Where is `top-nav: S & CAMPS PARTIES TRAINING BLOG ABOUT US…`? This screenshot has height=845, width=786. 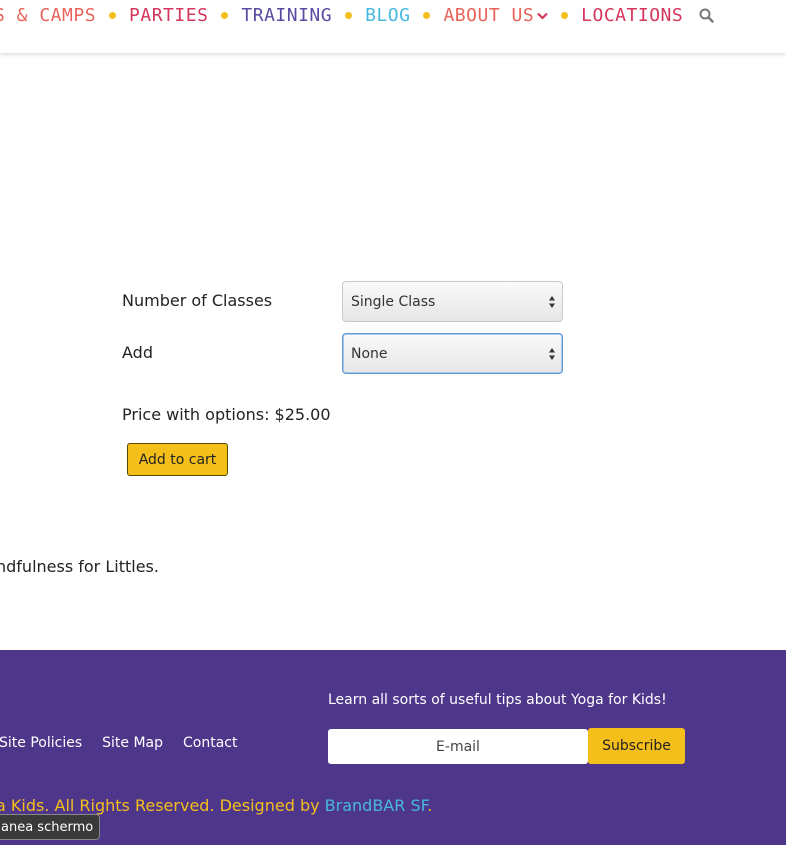 top-nav: S & CAMPS PARTIES TRAINING BLOG ABOUT US… is located at coordinates (393, 26).